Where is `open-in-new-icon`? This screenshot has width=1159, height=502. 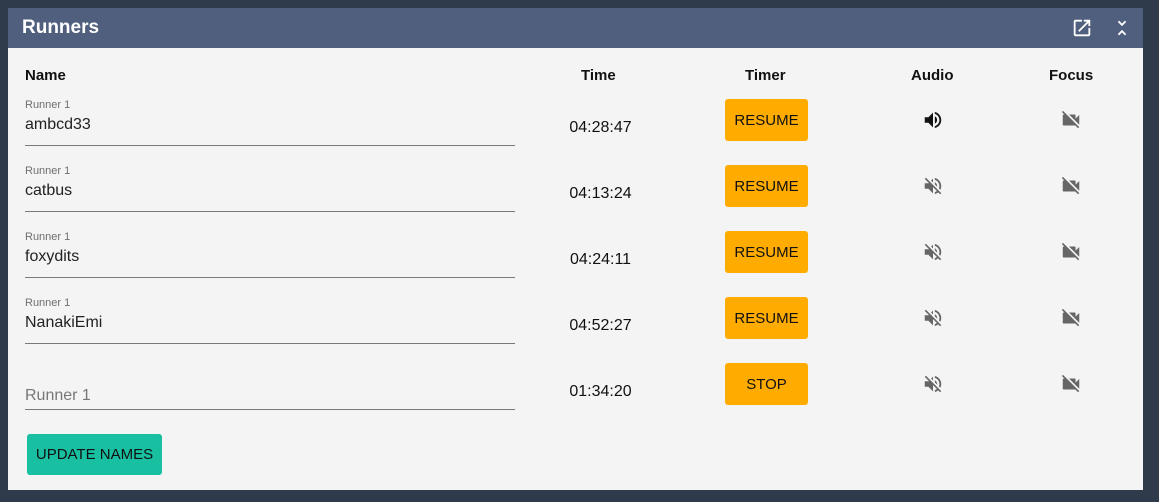 open-in-new-icon is located at coordinates (1082, 28).